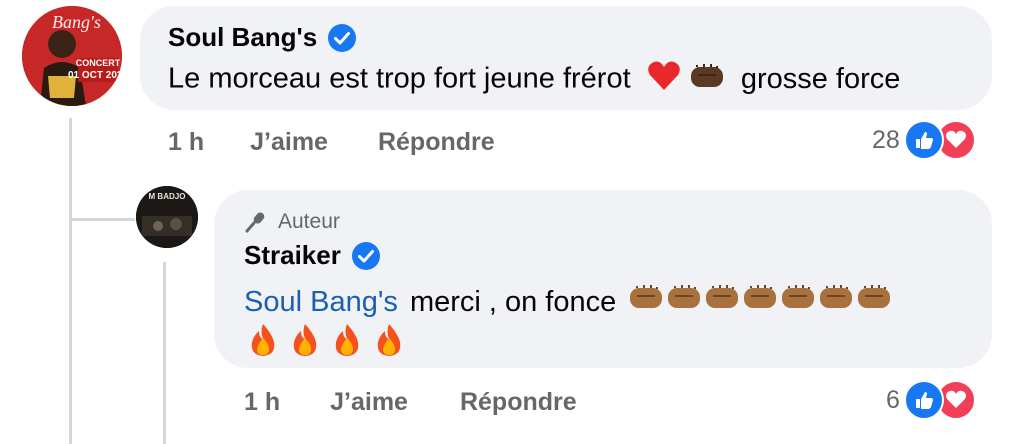 The width and height of the screenshot is (1024, 444). I want to click on thread-line-branch, so click(102, 219).